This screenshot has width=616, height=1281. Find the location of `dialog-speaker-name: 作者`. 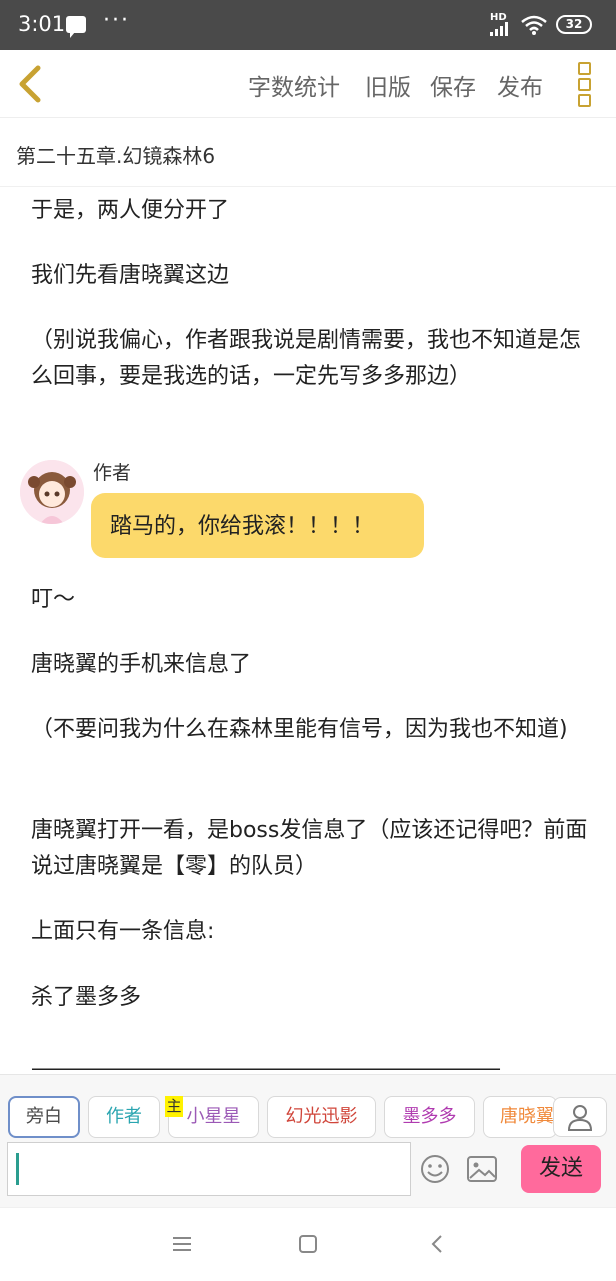

dialog-speaker-name: 作者 is located at coordinates (112, 473).